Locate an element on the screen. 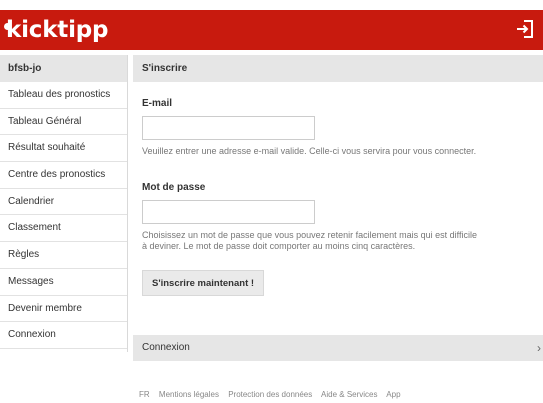 The width and height of the screenshot is (543, 403). connexion-panel-label: Connexion is located at coordinates (166, 347).